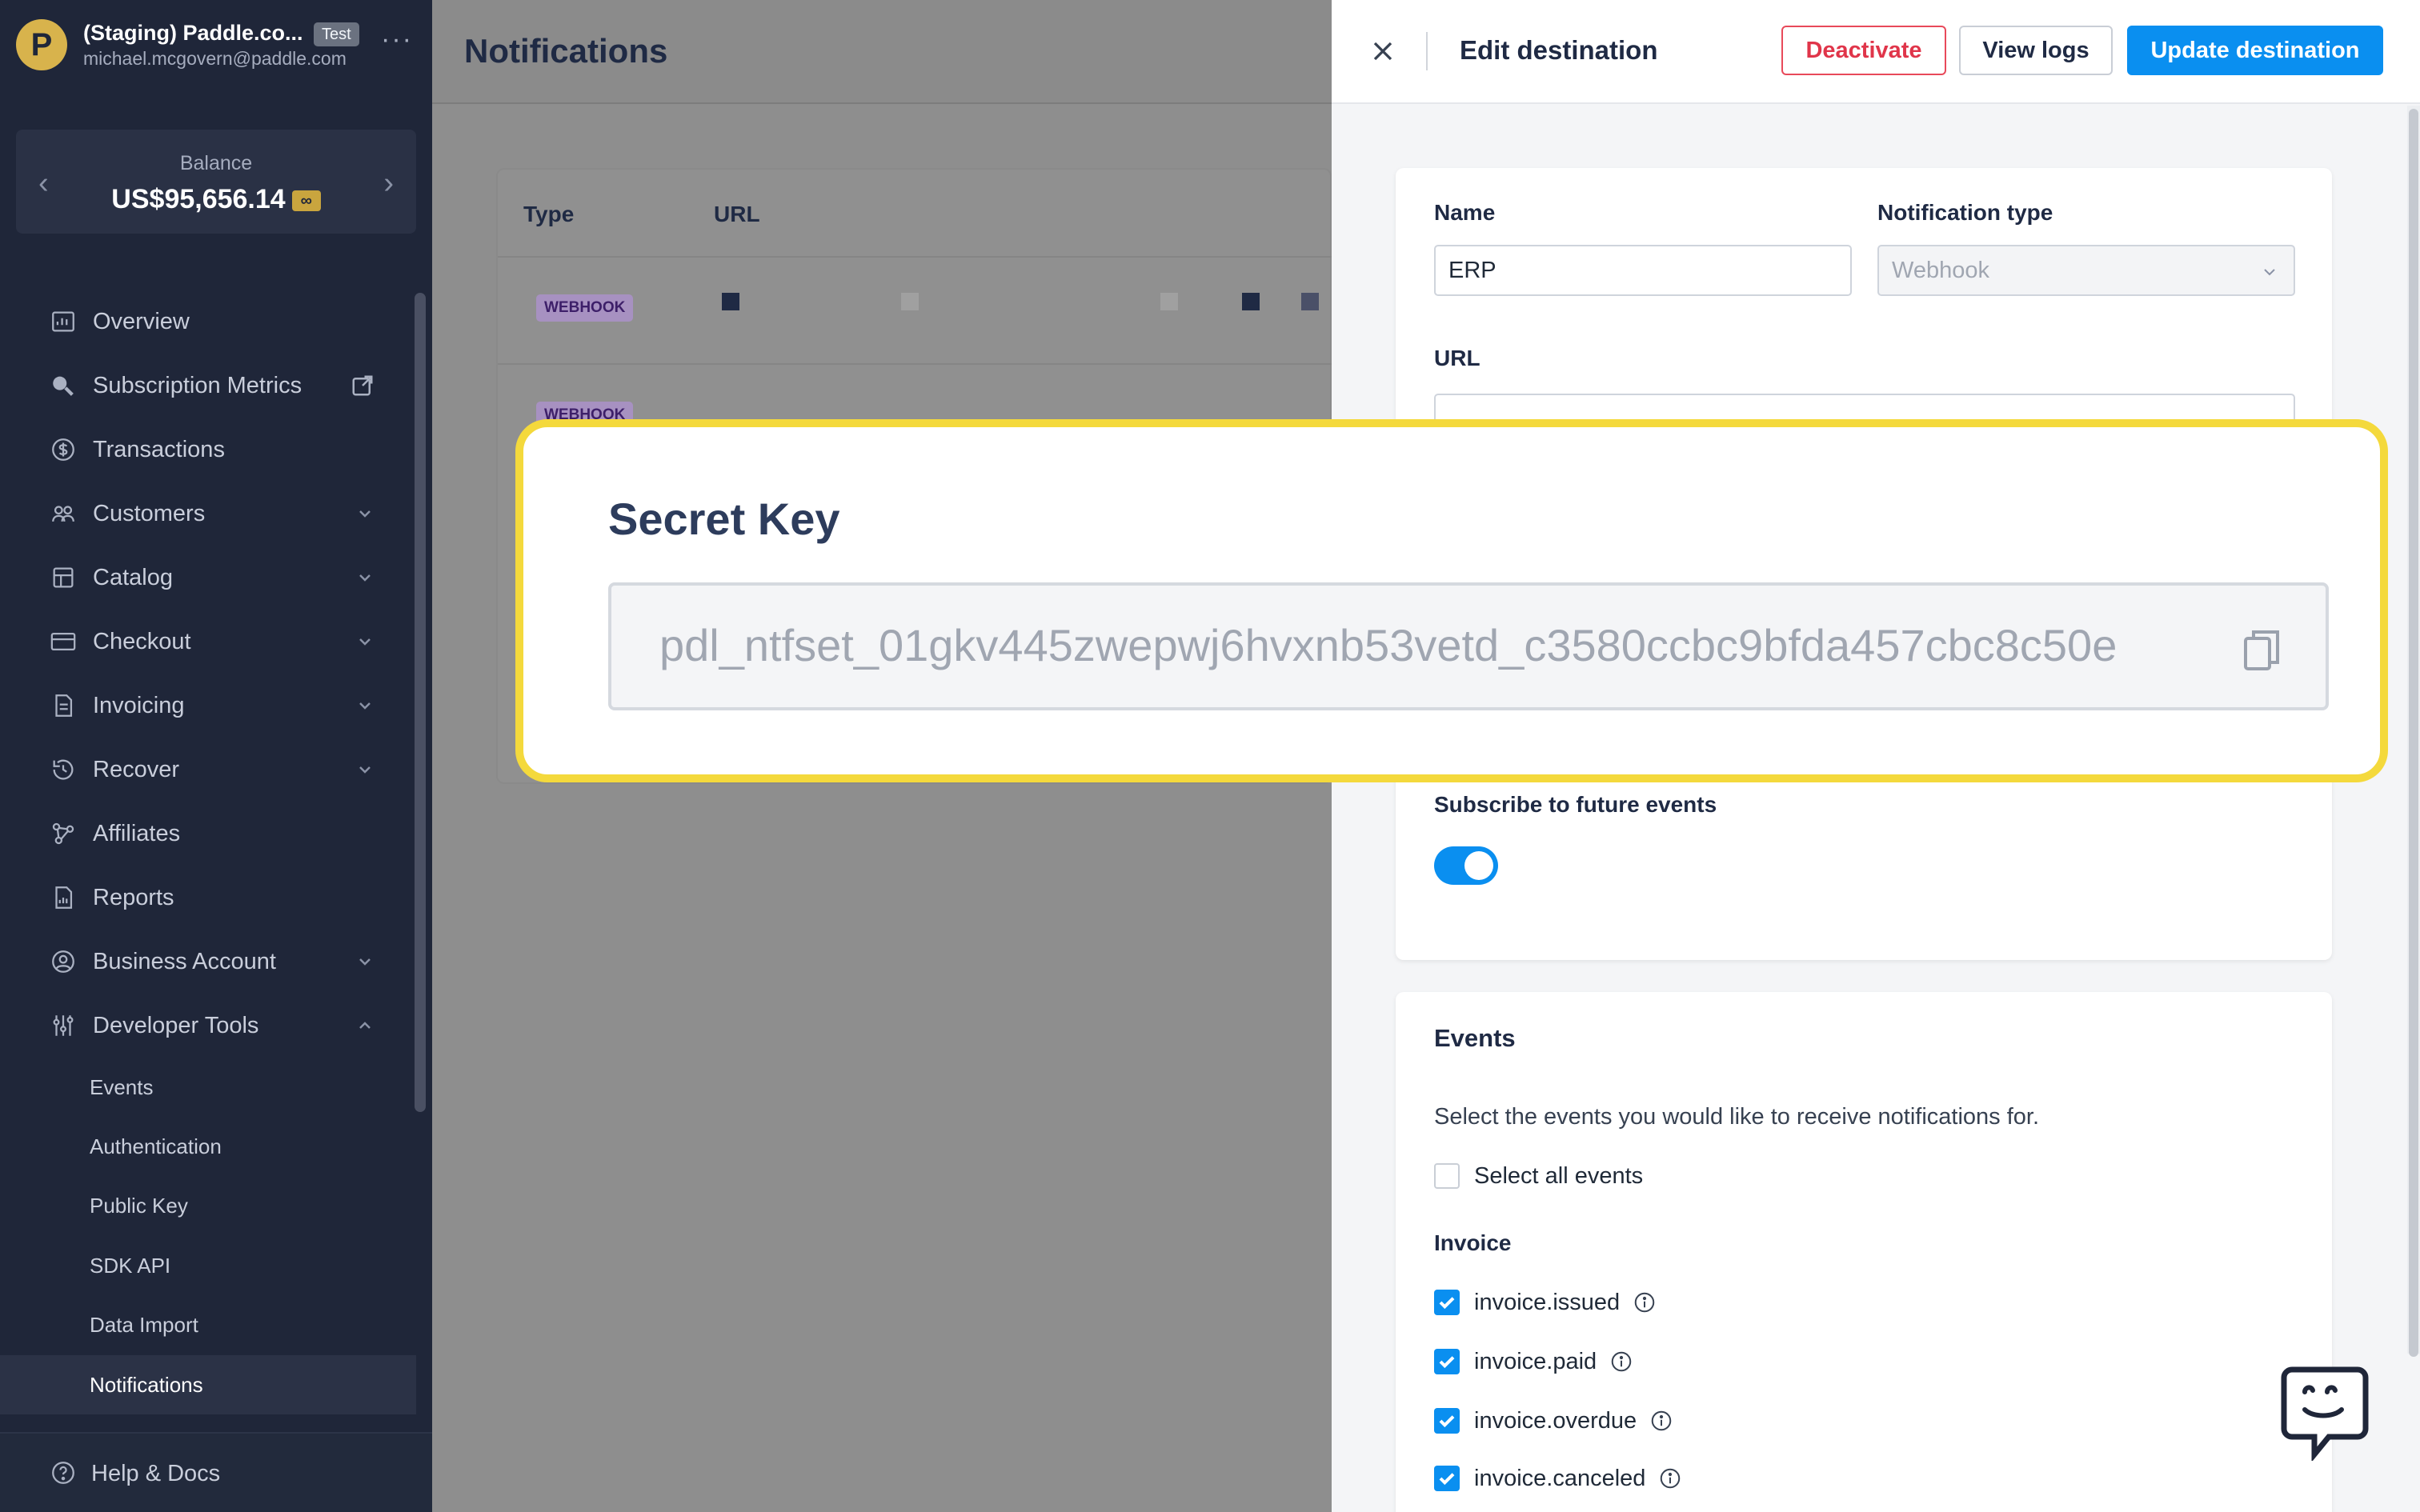 The height and width of the screenshot is (1512, 2420). I want to click on account-email: michael.mcgovern@paddle.com, so click(215, 58).